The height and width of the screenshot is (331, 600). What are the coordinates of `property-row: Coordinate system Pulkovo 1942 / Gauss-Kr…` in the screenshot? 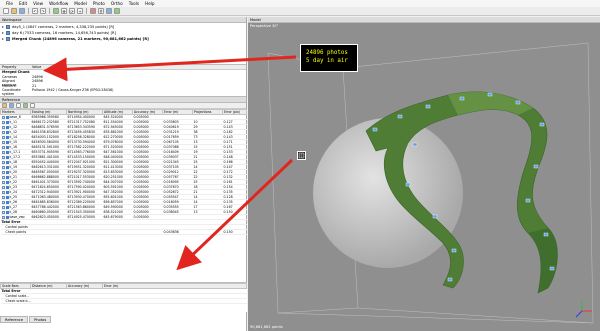 It's located at (123, 92).